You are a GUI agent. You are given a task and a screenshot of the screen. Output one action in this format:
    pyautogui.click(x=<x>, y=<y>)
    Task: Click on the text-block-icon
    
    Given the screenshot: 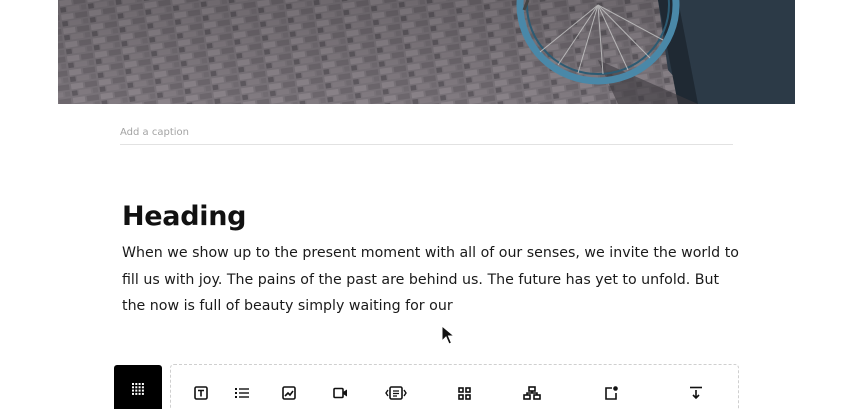 What is the action you would take?
    pyautogui.click(x=201, y=393)
    